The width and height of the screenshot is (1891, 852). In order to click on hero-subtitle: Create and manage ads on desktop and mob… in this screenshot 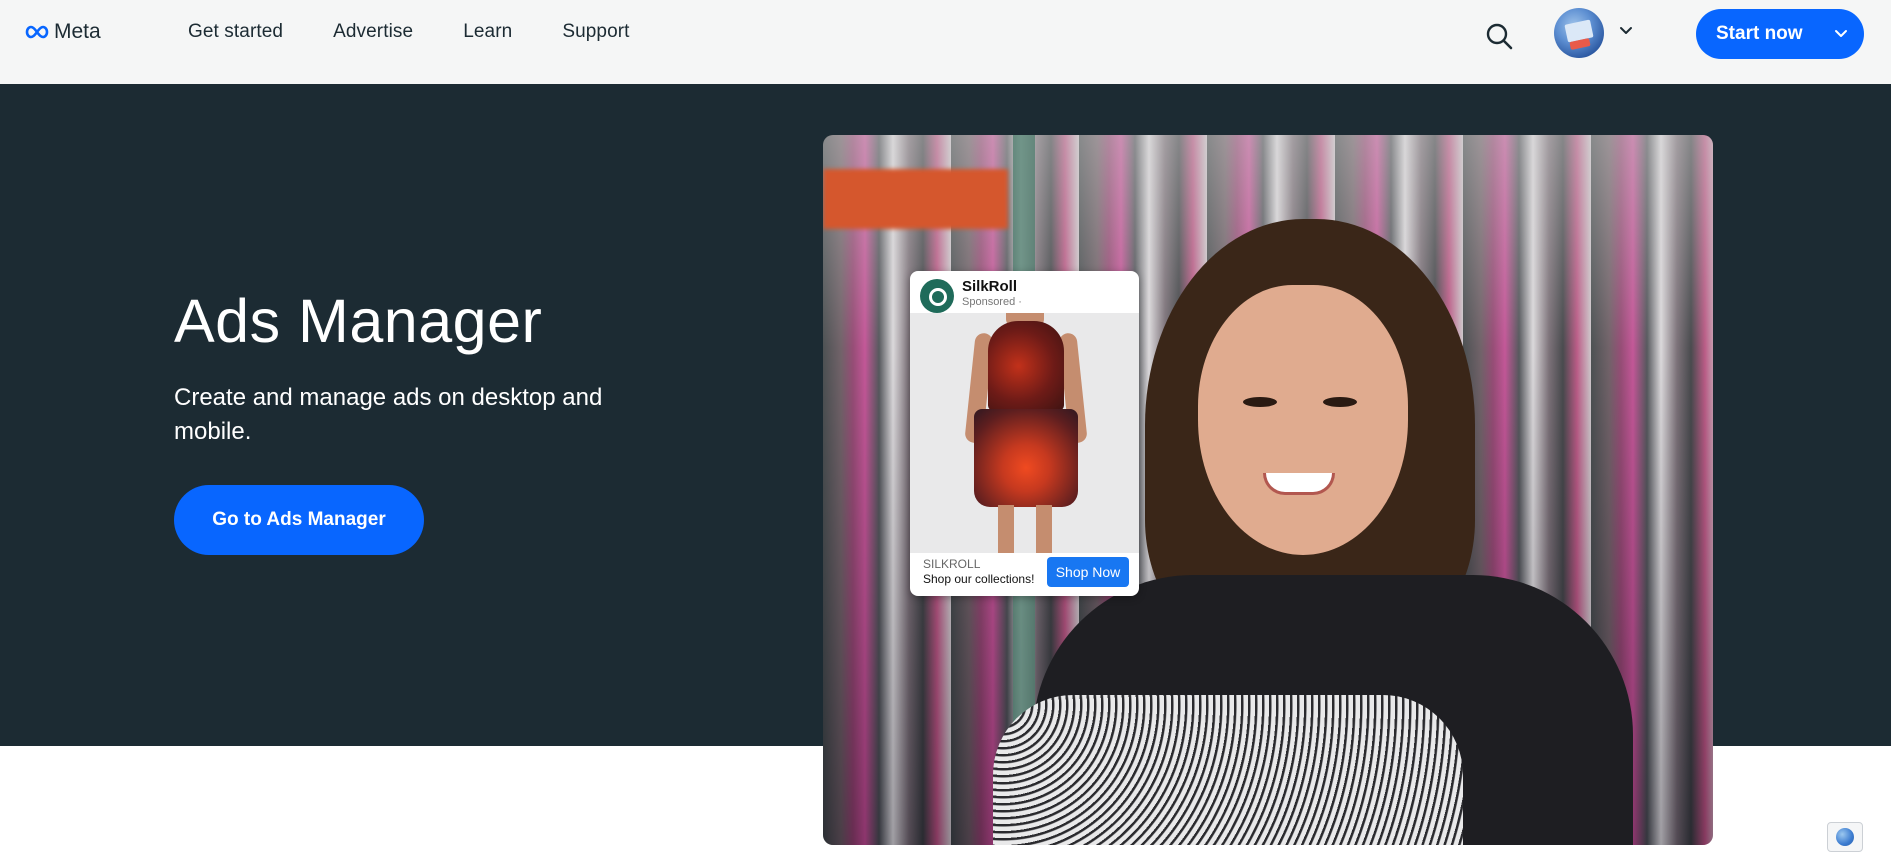, I will do `click(388, 414)`.